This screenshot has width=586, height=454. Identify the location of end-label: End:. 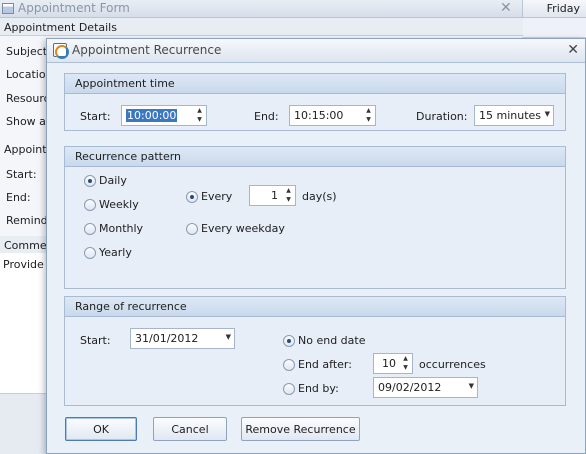
(18, 197).